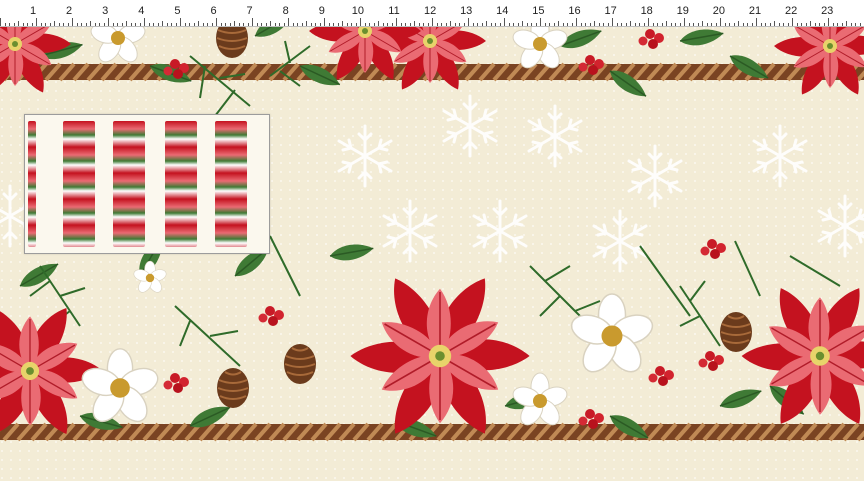  I want to click on ruler-number: 15, so click(538, 11).